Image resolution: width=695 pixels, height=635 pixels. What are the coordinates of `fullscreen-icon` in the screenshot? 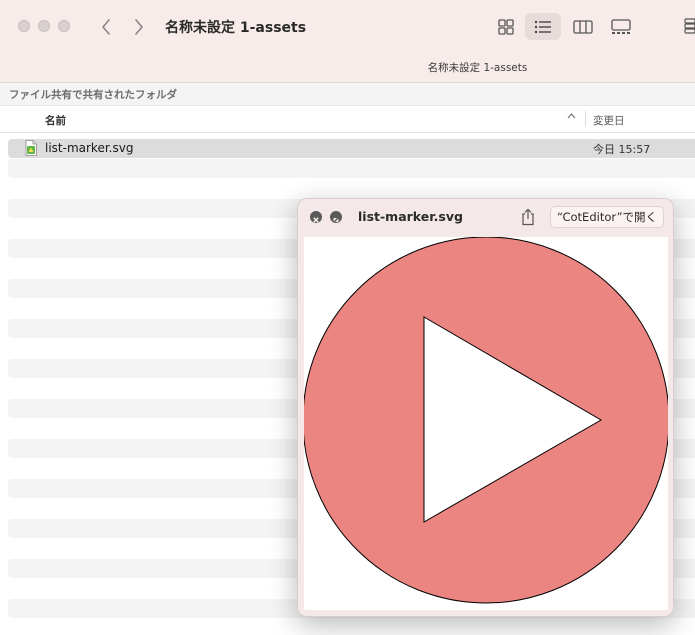 It's located at (336, 220).